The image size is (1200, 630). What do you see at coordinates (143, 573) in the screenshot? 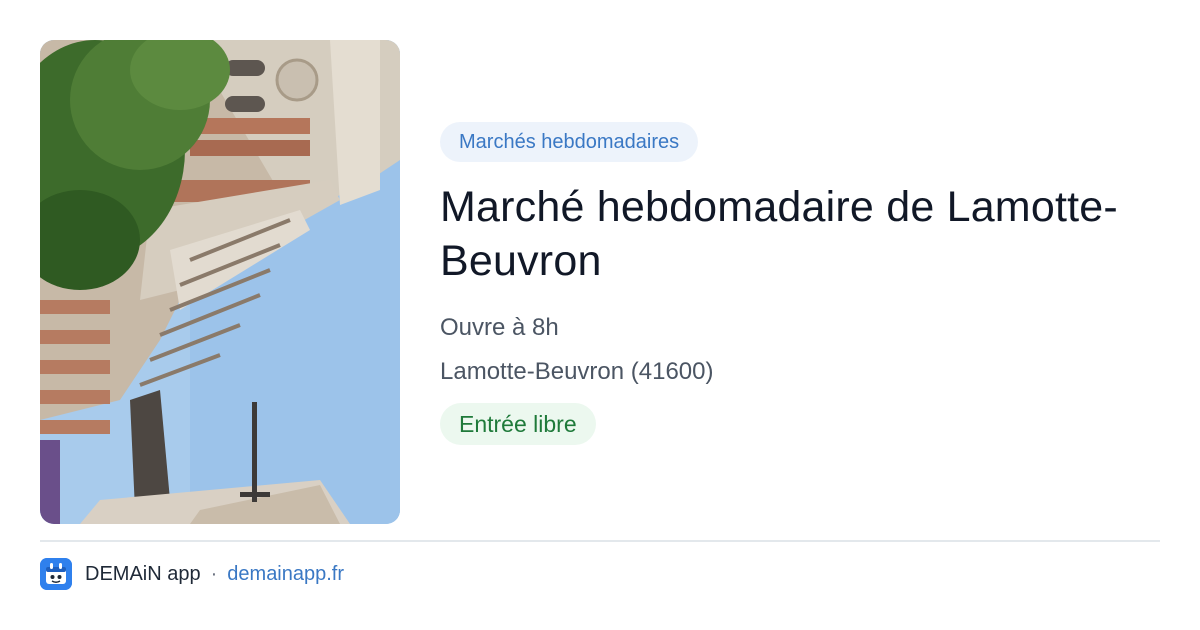
I see `app-name: DEMAiN app` at bounding box center [143, 573].